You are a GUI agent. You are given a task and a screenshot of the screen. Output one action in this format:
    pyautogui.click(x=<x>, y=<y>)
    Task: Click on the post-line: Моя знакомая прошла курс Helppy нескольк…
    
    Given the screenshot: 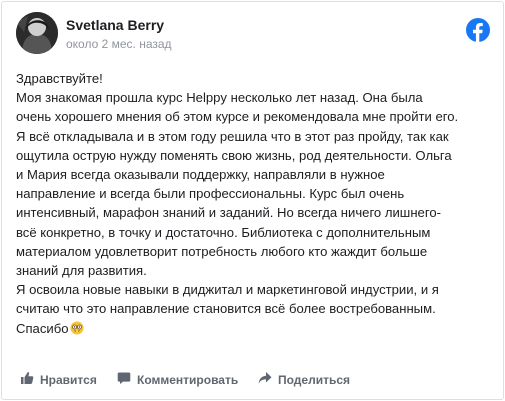 What is the action you would take?
    pyautogui.click(x=219, y=98)
    